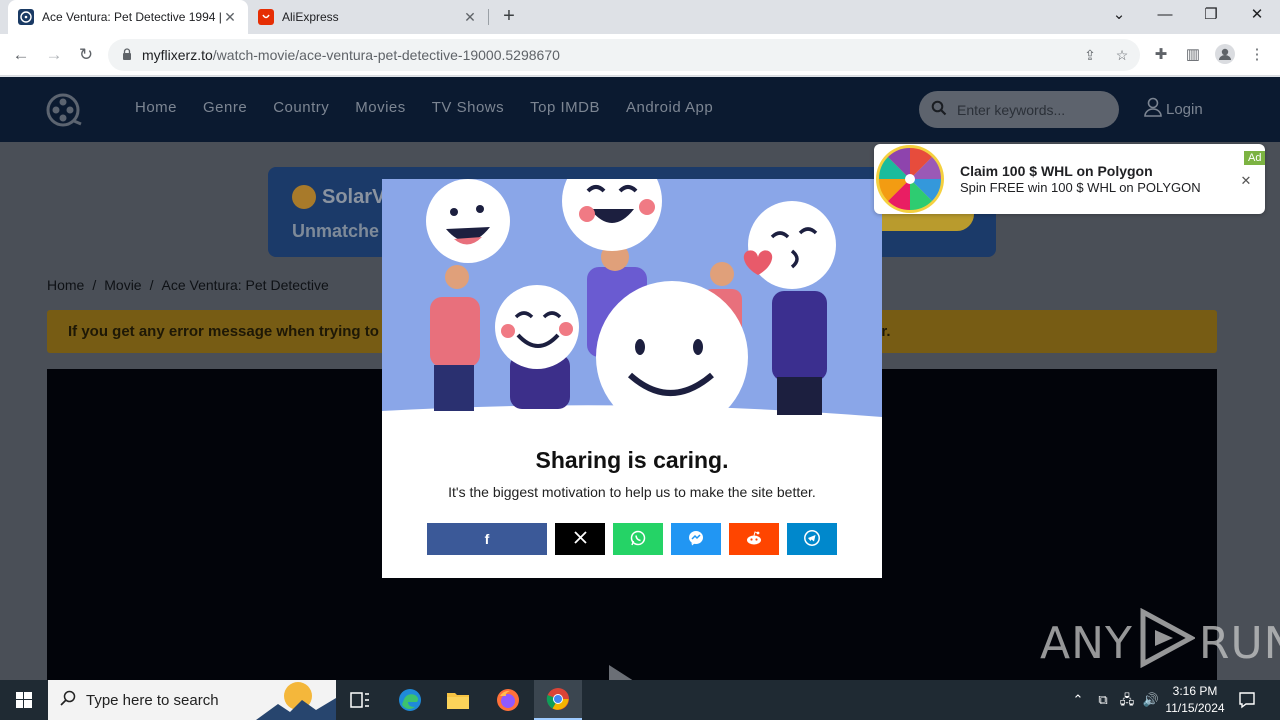 This screenshot has width=1280, height=720. What do you see at coordinates (127, 55) in the screenshot?
I see `lock-icon` at bounding box center [127, 55].